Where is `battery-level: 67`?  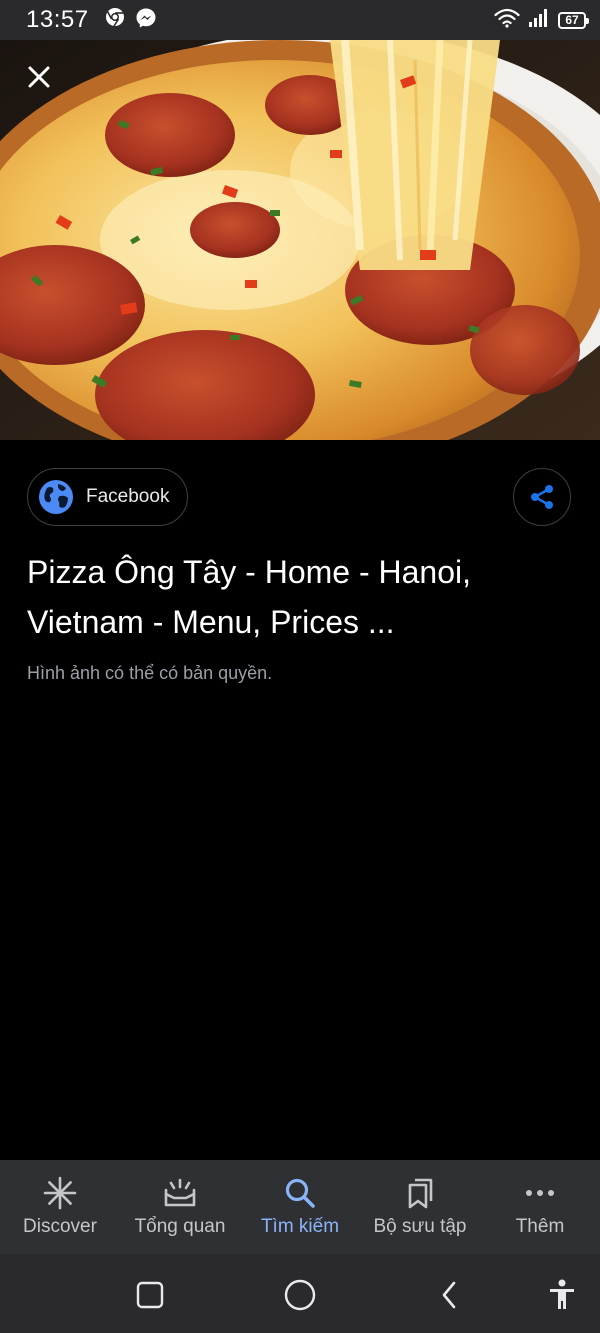 battery-level: 67 is located at coordinates (572, 20).